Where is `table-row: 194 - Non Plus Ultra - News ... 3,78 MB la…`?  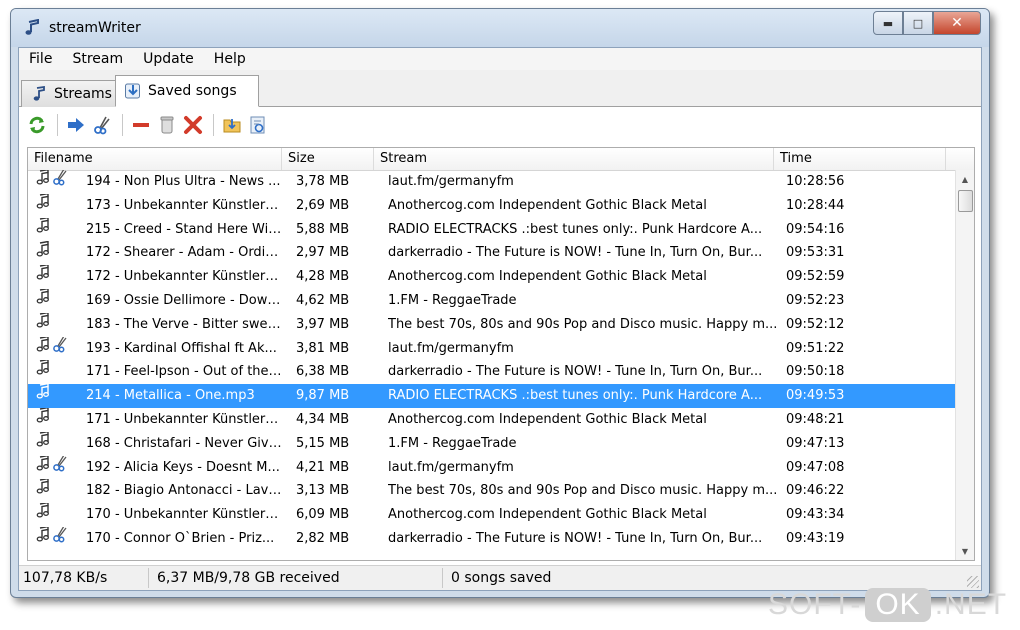
table-row: 194 - Non Plus Ultra - News ... 3,78 MB la… is located at coordinates (492, 182).